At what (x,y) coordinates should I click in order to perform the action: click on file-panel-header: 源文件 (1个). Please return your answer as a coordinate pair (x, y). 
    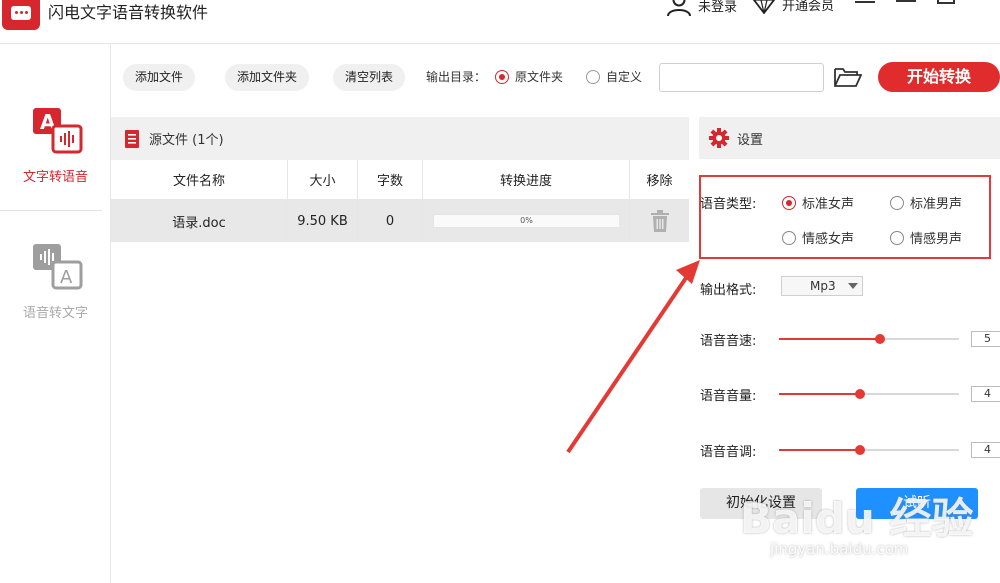
    Looking at the image, I should click on (400, 138).